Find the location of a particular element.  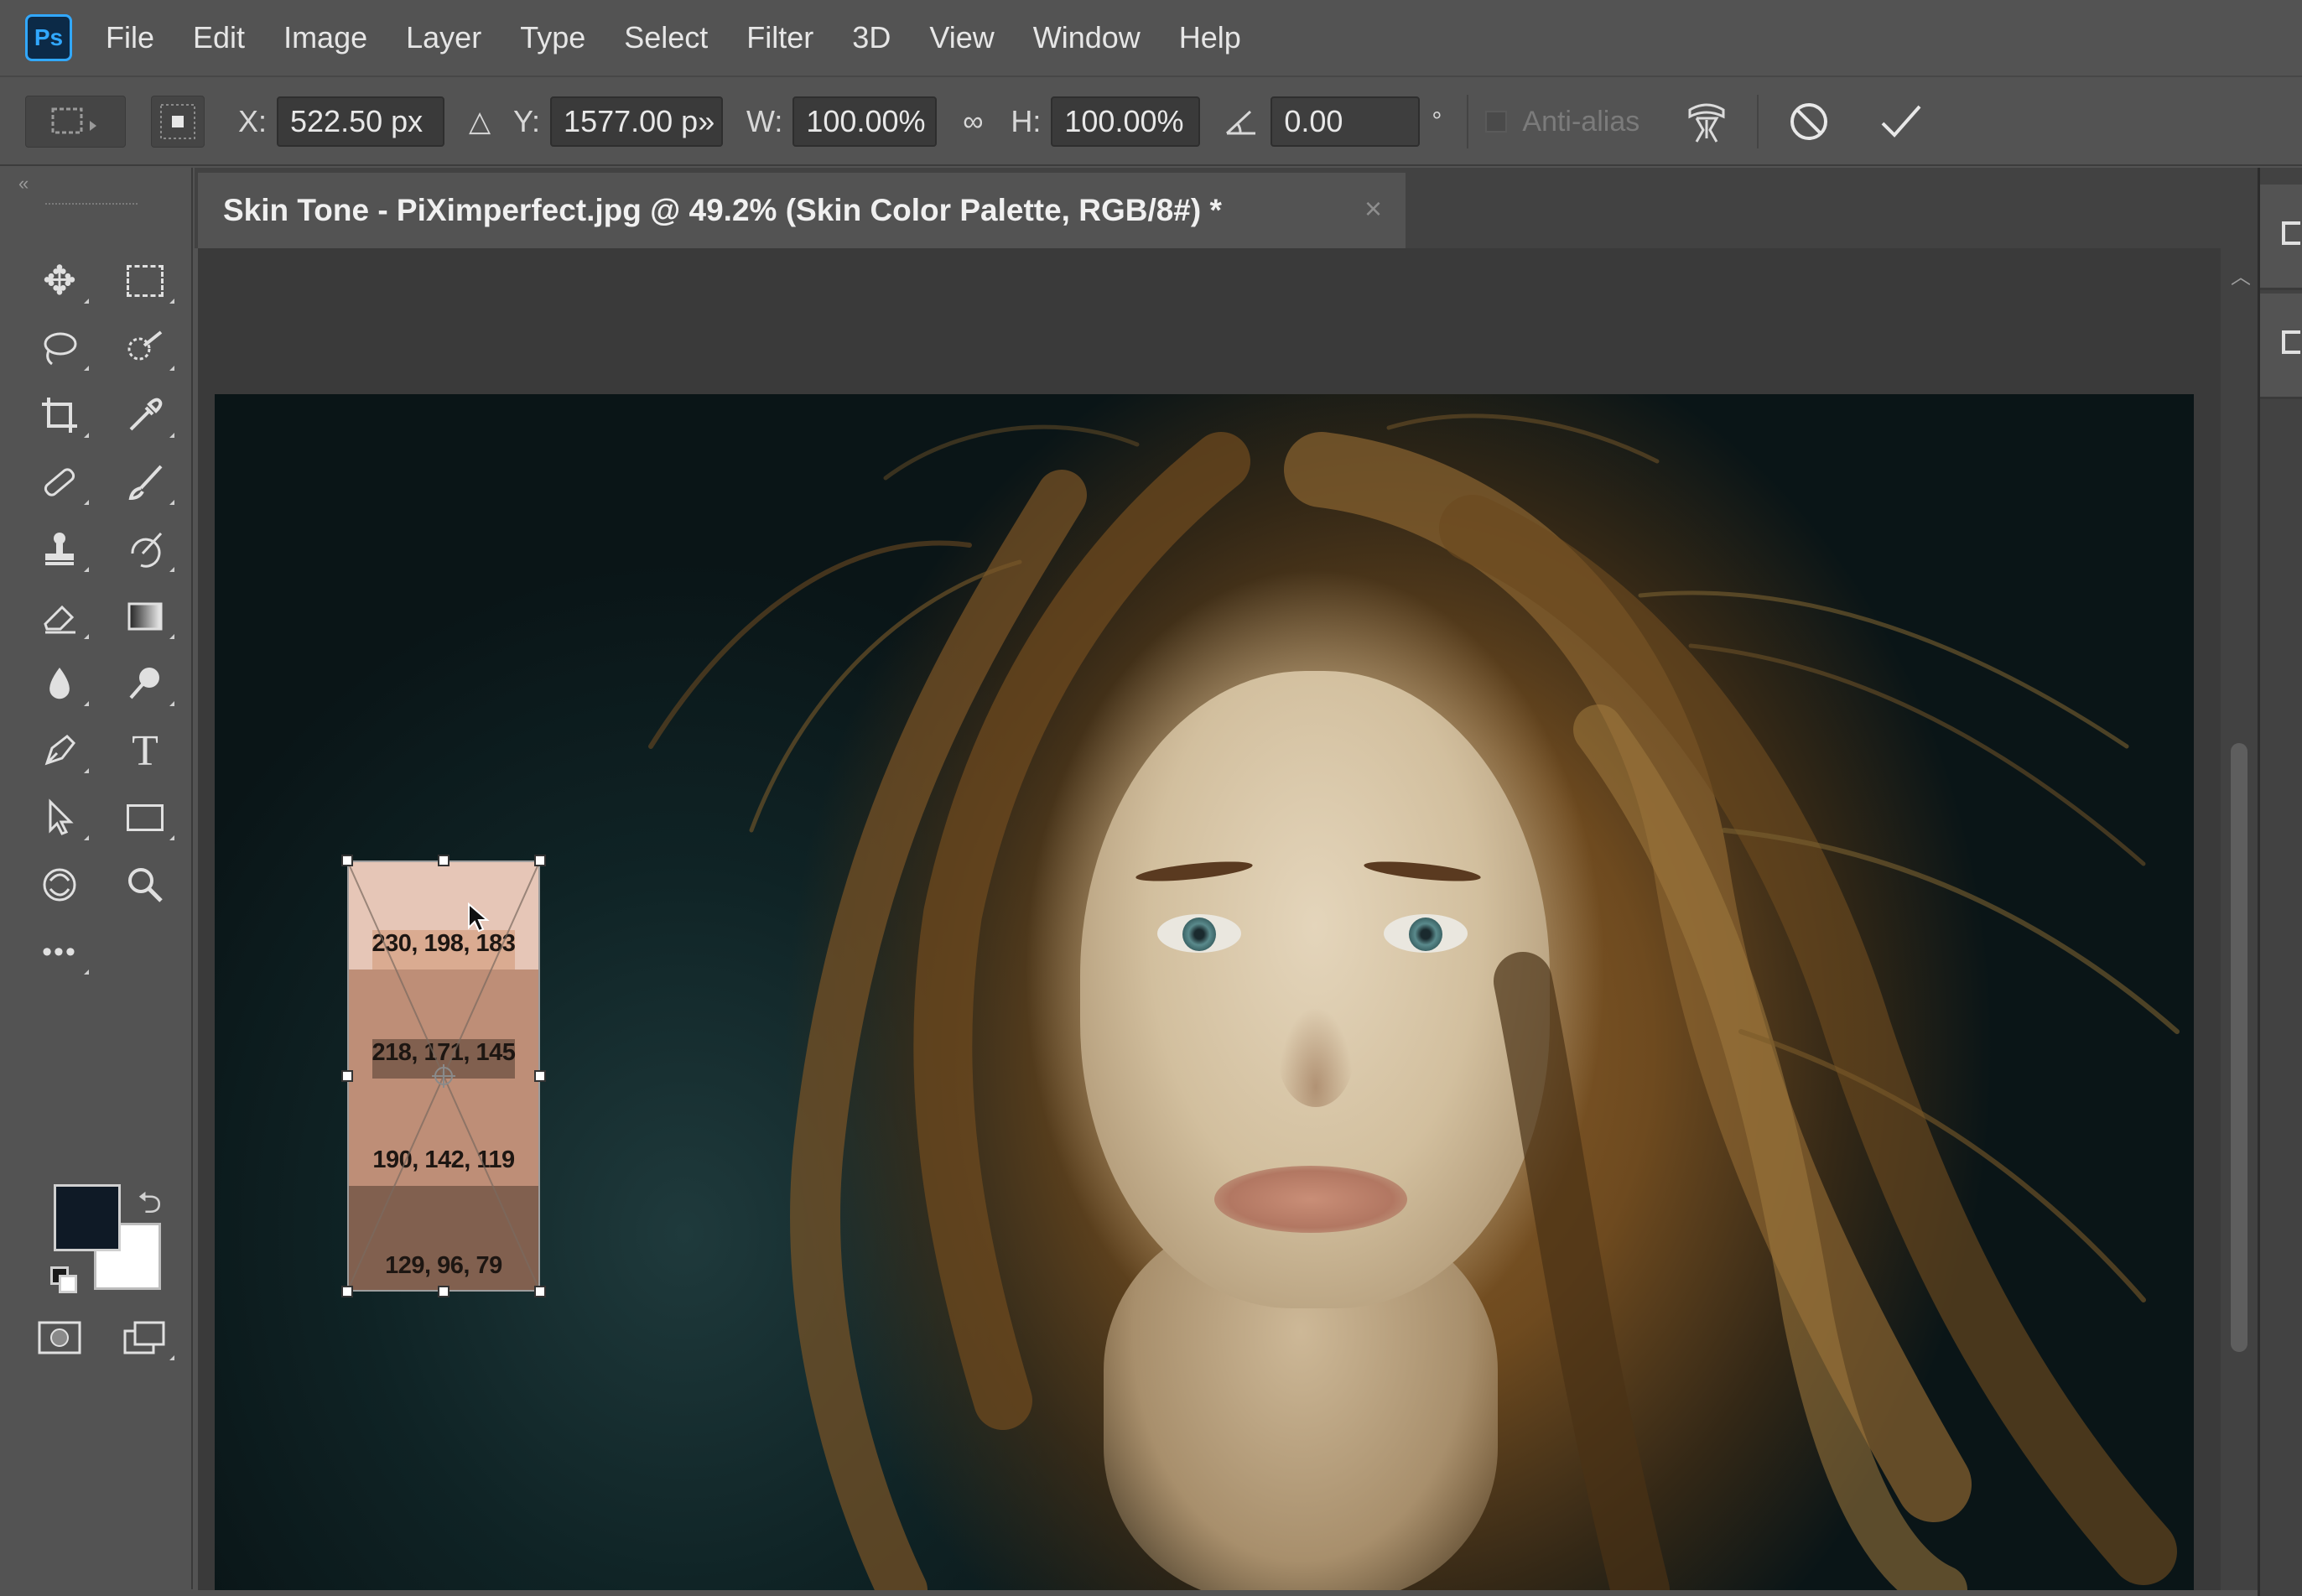

zoom-tool-icon is located at coordinates (145, 885).